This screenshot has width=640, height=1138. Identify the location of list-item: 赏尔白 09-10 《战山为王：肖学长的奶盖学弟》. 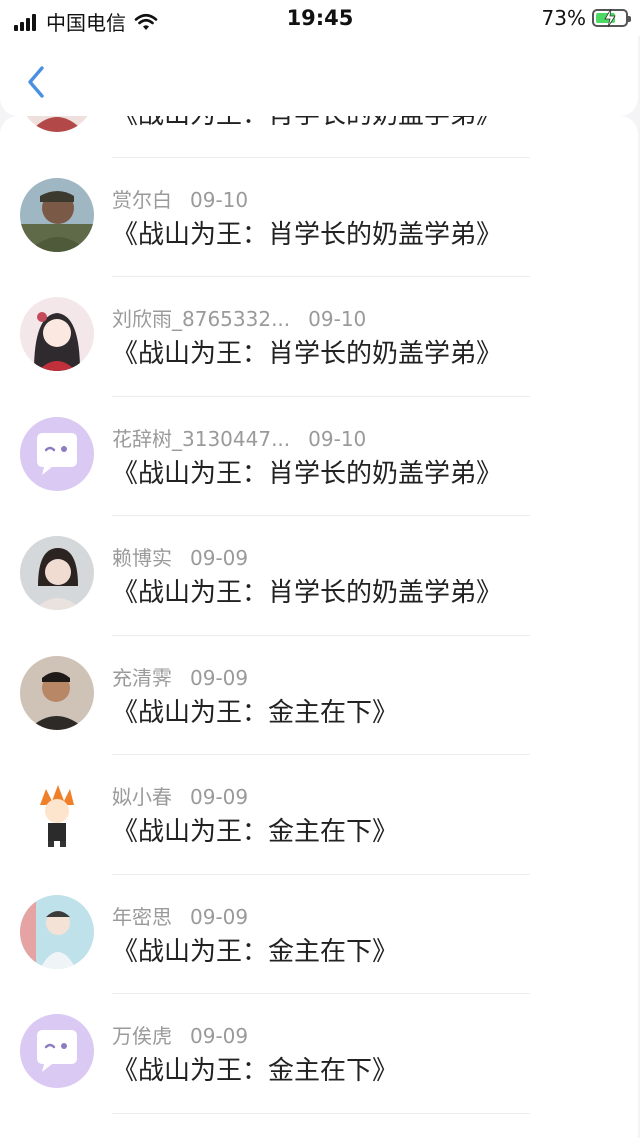
(319, 217).